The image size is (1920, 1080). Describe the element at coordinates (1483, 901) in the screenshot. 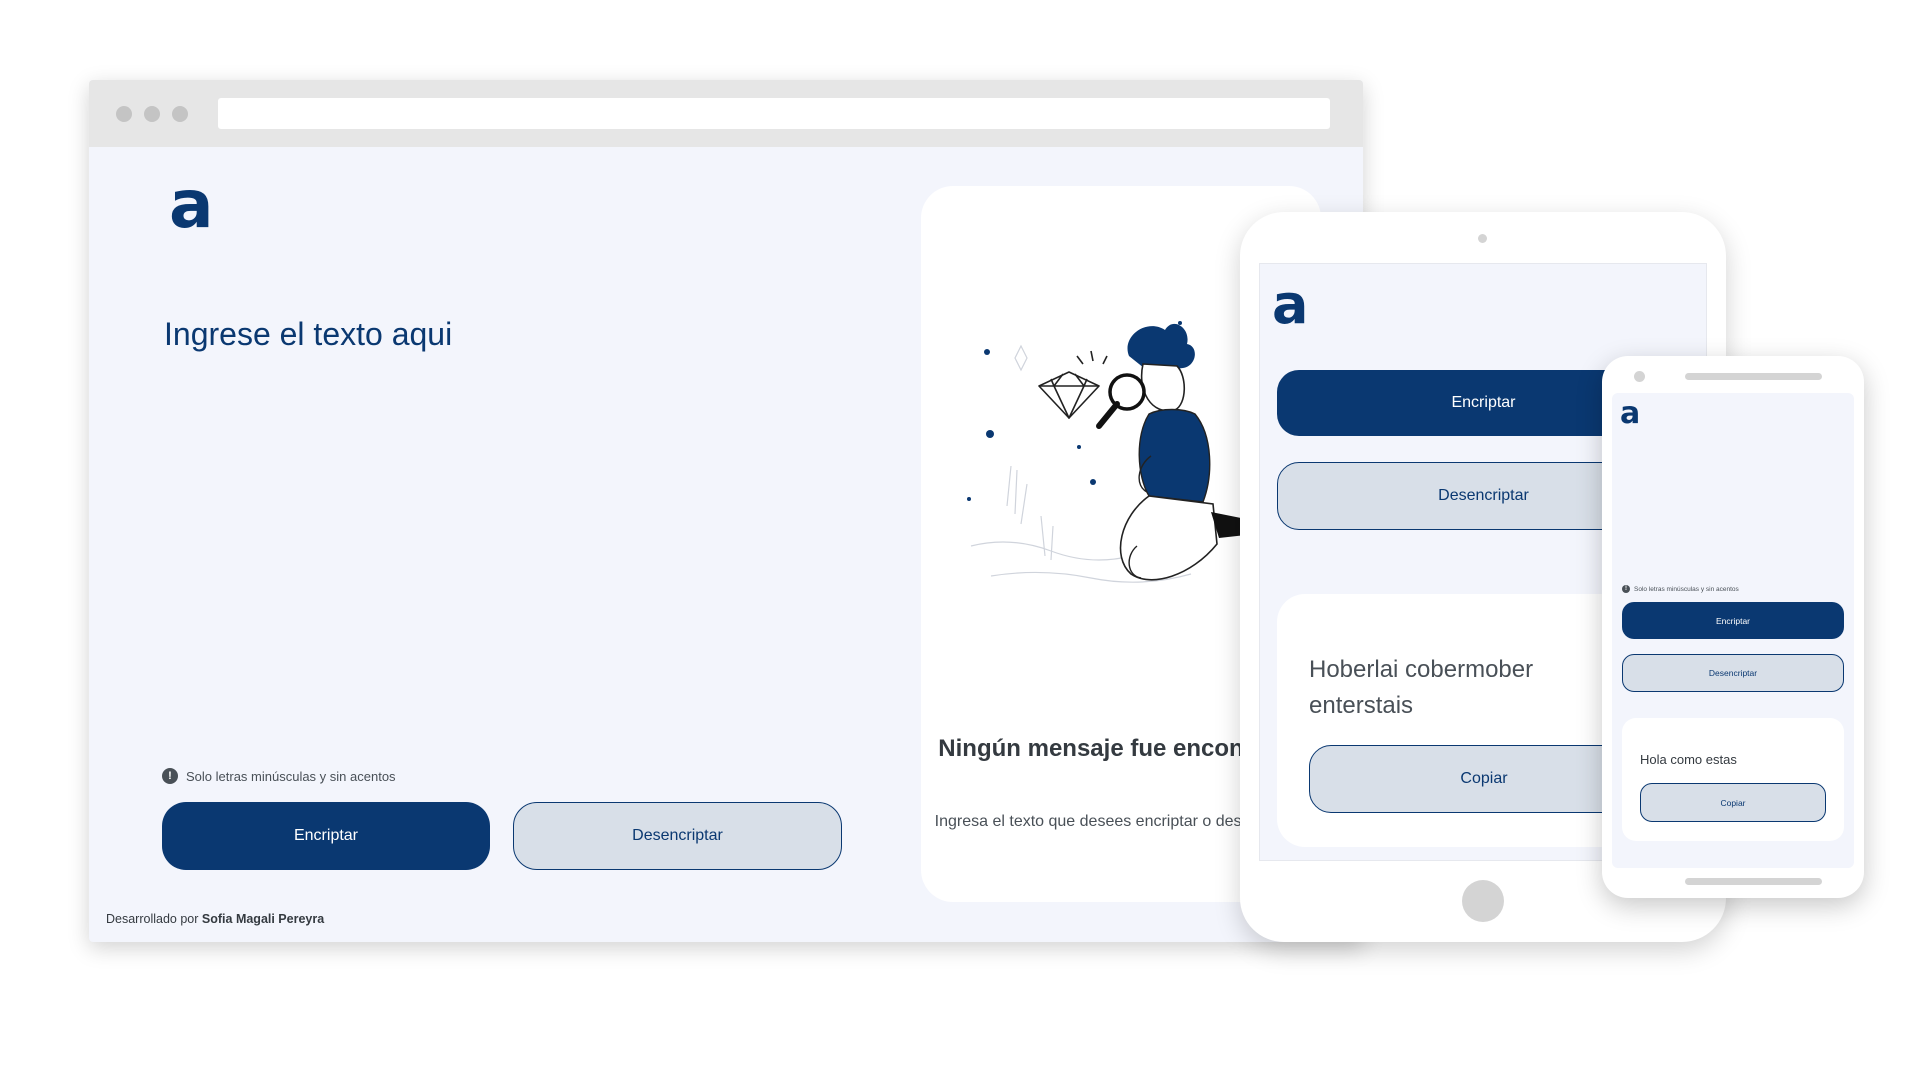

I see `tablet-home-button` at that location.